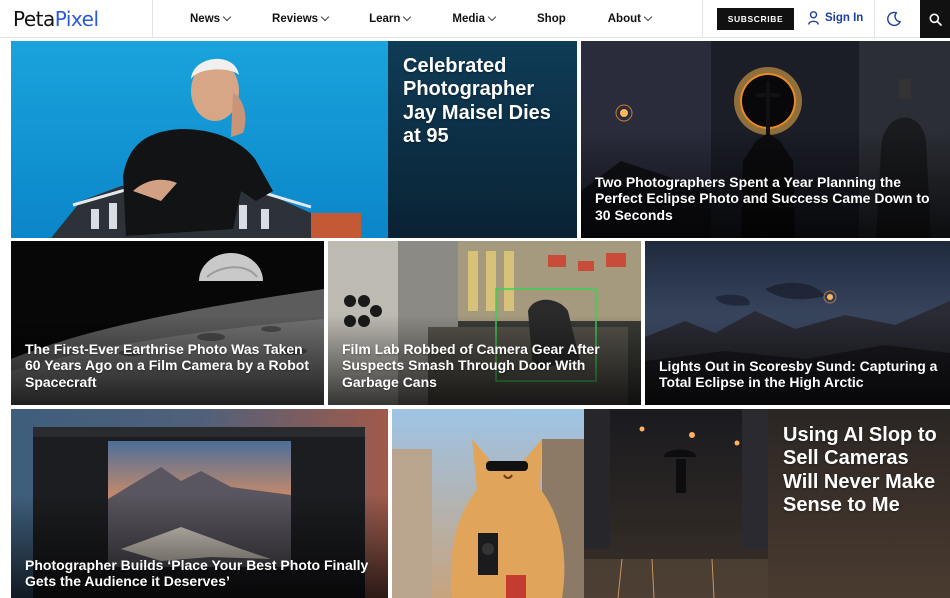  I want to click on logo-text-pixel: Pixel, so click(76, 19).